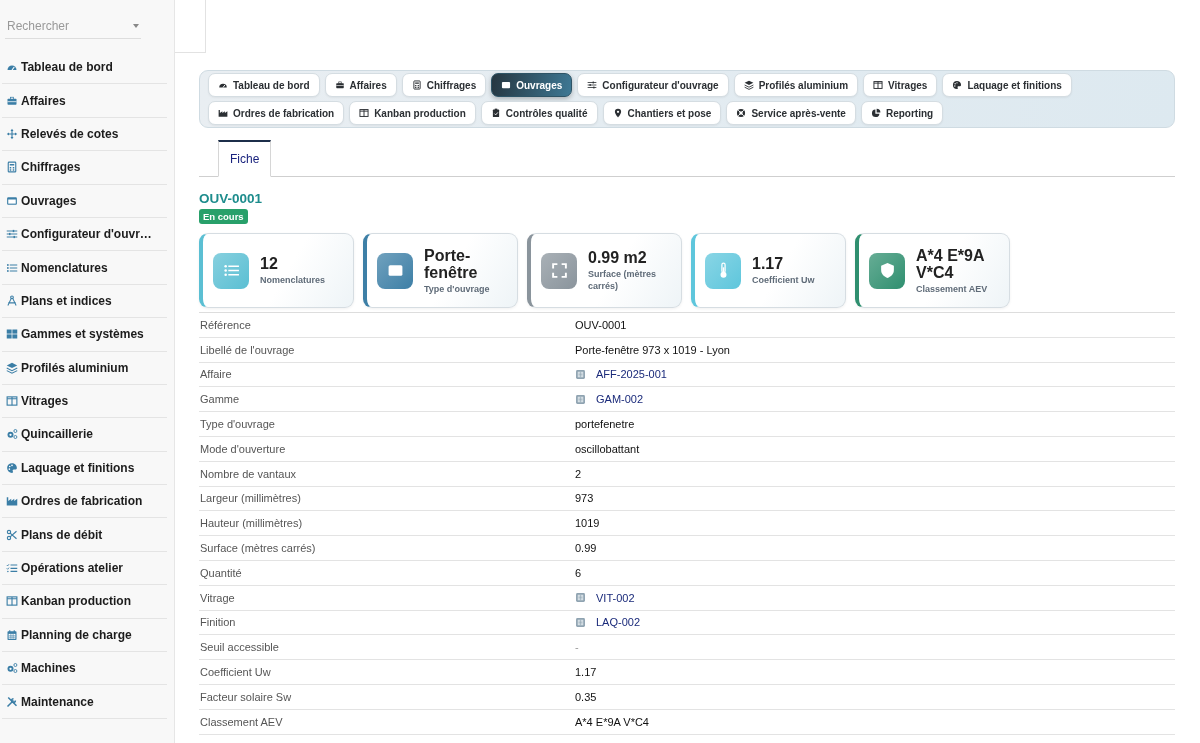  Describe the element at coordinates (952, 288) in the screenshot. I see `stat-label: Classement AEV` at that location.